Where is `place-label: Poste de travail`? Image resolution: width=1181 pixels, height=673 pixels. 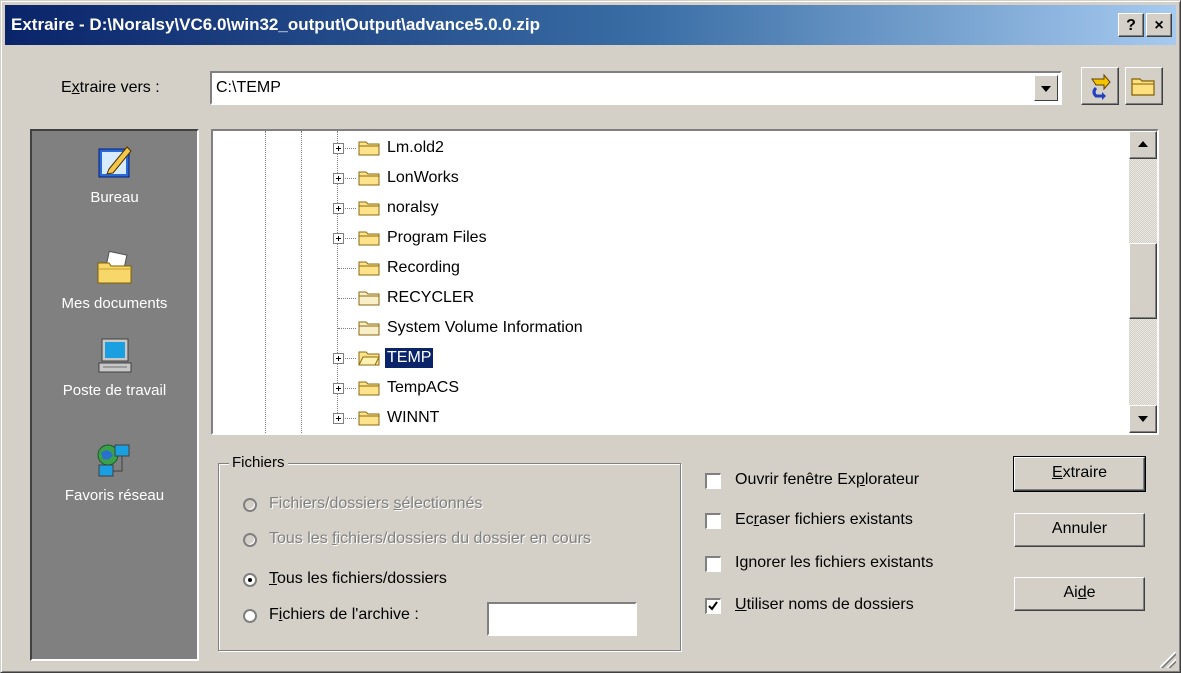 place-label: Poste de travail is located at coordinates (114, 390).